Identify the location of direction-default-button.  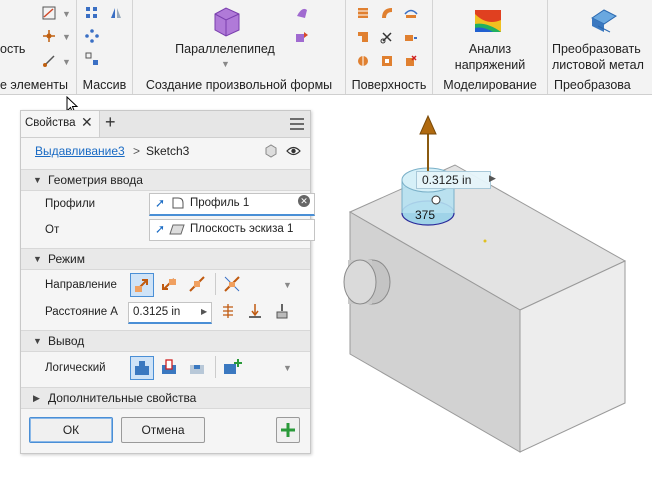
(142, 285).